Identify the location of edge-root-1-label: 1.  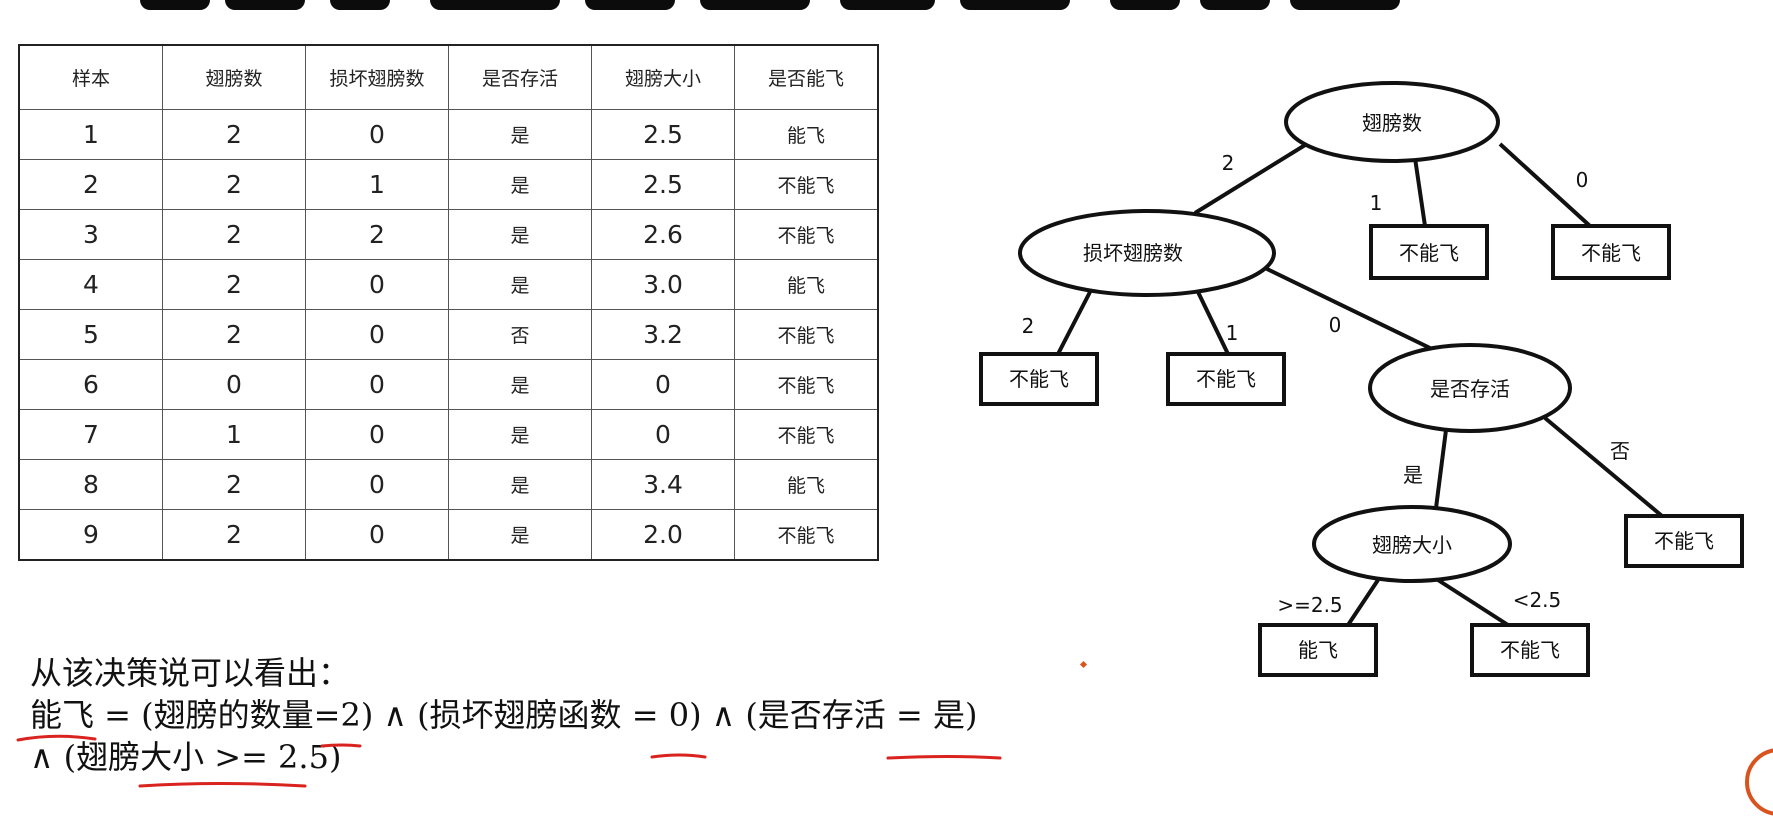
(1376, 203).